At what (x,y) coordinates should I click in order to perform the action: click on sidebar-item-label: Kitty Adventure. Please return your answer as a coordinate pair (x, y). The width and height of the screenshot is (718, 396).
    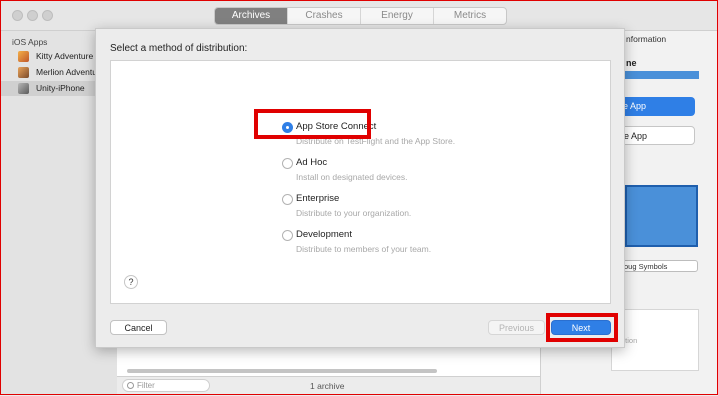
    Looking at the image, I should click on (65, 56).